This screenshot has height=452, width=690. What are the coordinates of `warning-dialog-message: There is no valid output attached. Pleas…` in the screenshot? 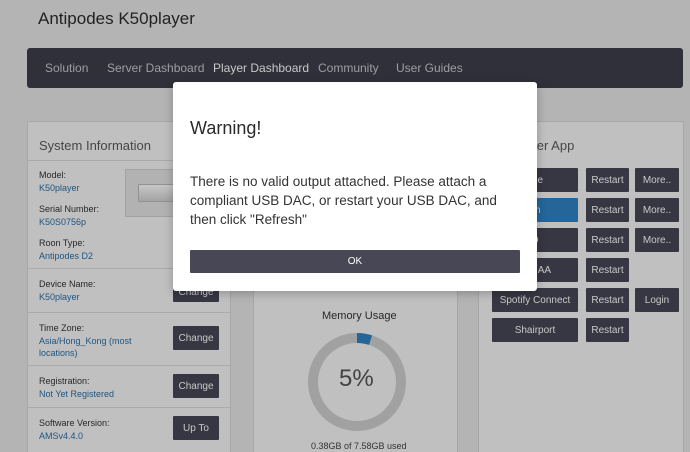 It's located at (343, 200).